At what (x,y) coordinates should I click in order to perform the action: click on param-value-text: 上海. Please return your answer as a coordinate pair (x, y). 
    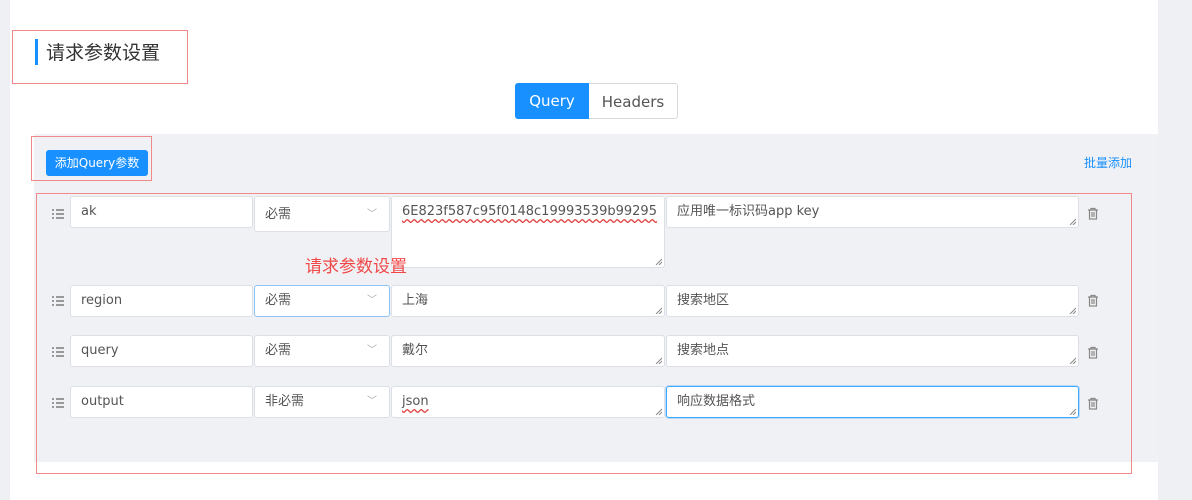
    Looking at the image, I should click on (415, 300).